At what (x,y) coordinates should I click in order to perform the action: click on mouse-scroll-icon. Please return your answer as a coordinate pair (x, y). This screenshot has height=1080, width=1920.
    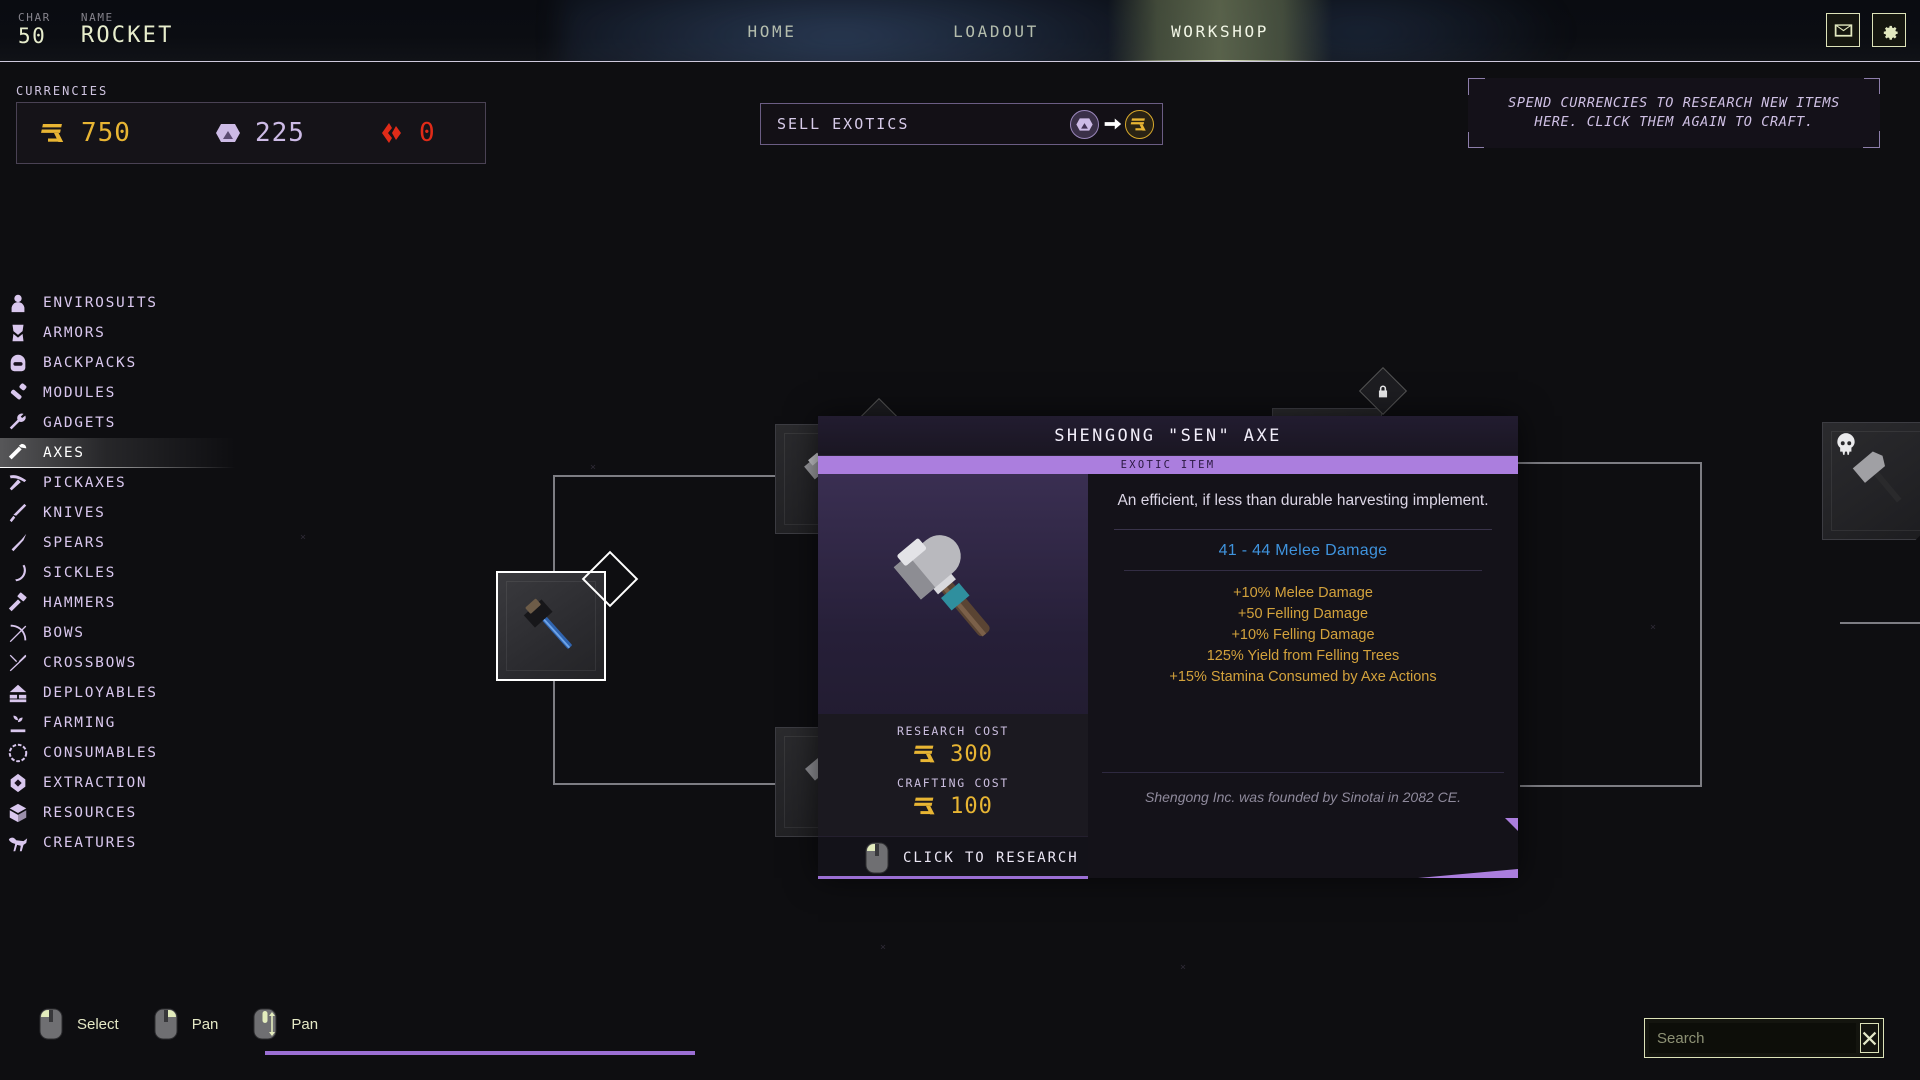
    Looking at the image, I should click on (265, 1024).